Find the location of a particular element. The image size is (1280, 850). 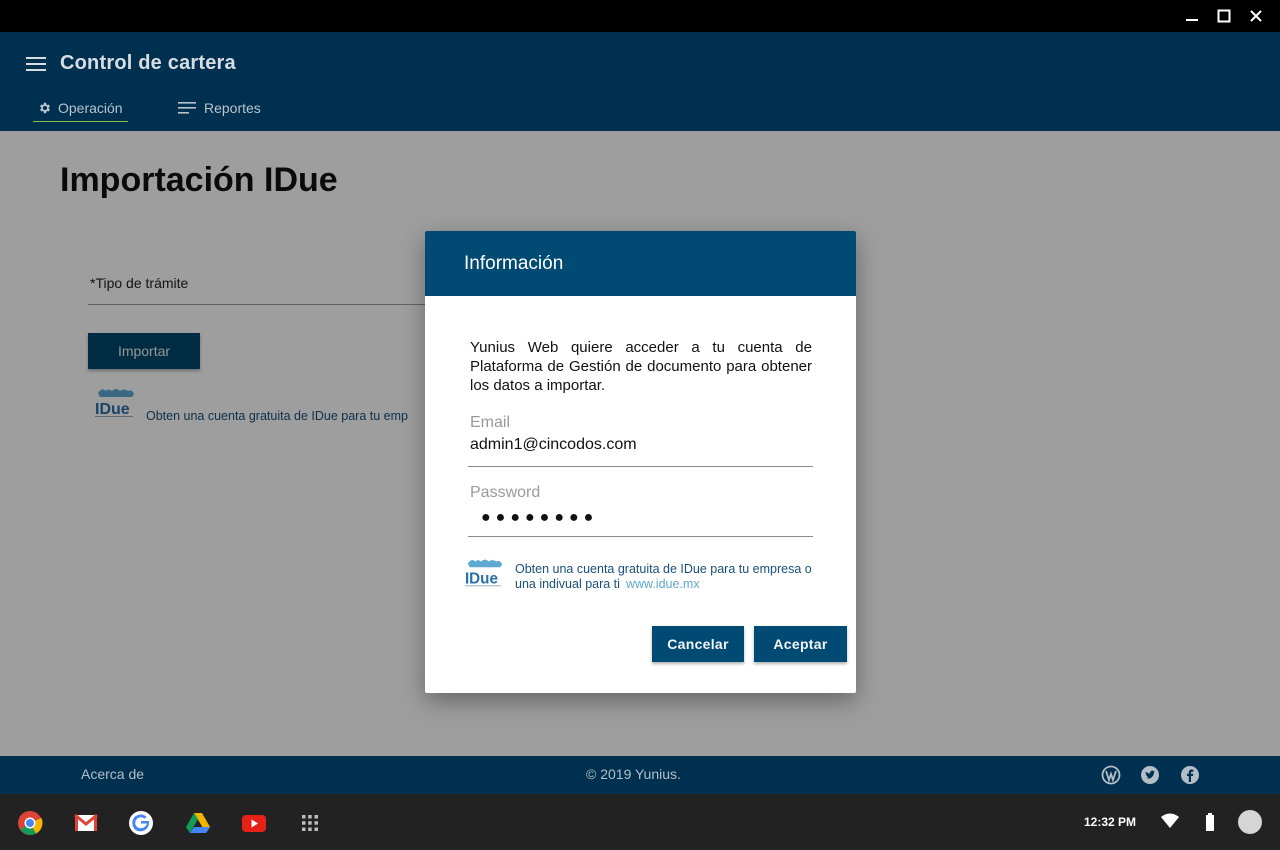

youtube-icon is located at coordinates (254, 823).